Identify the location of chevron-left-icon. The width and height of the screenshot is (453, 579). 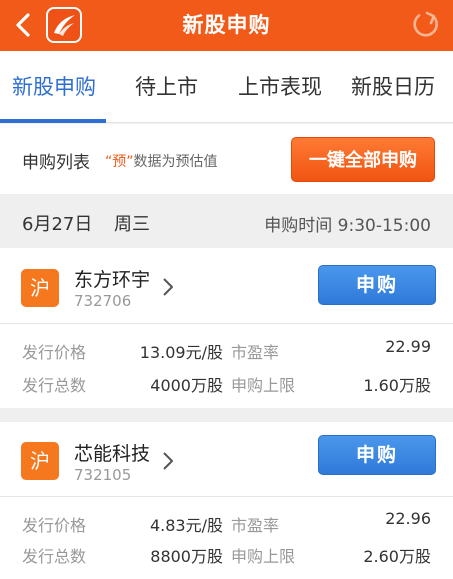
(23, 25).